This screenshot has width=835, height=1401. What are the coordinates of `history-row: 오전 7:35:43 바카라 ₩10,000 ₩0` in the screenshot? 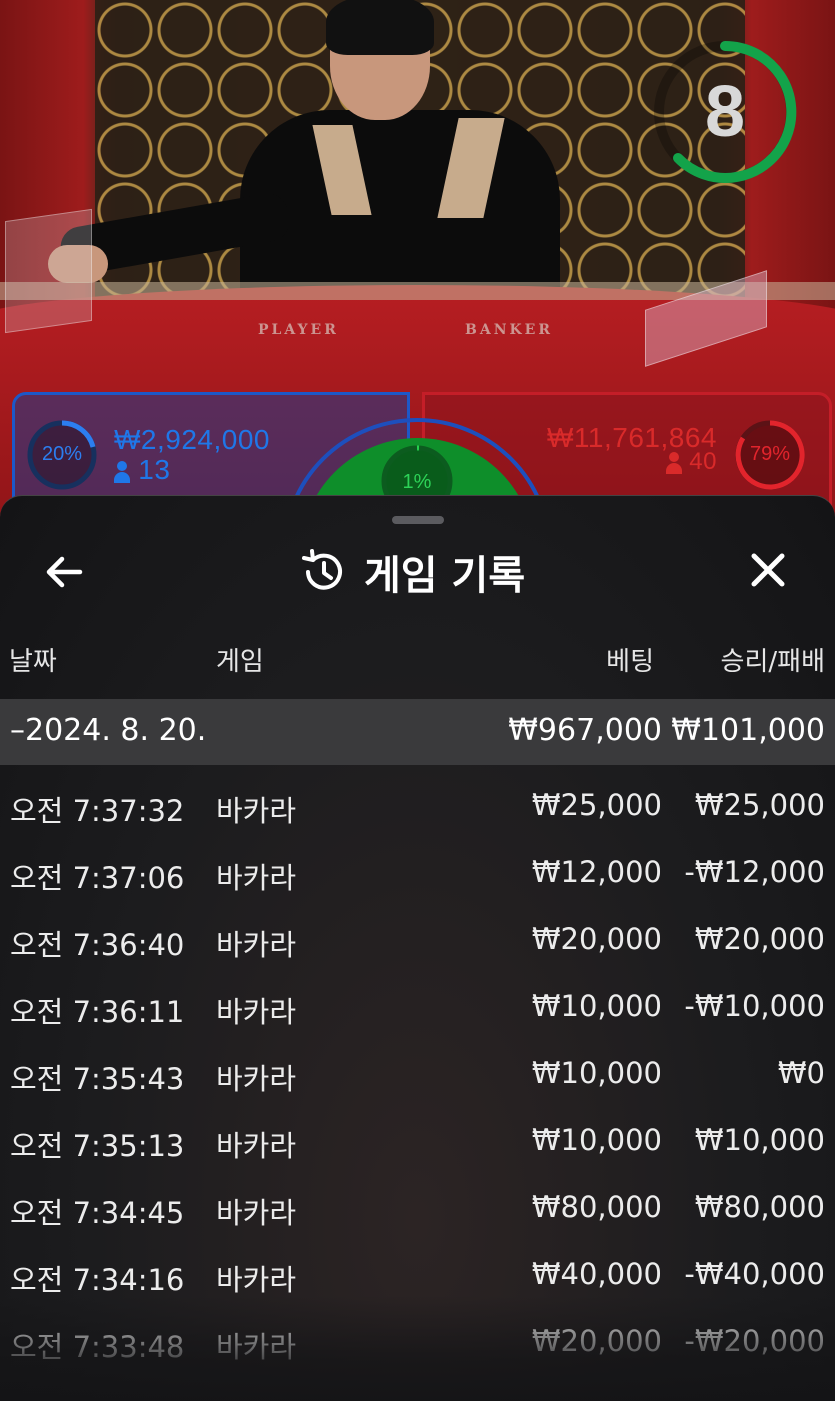 It's located at (417, 1073).